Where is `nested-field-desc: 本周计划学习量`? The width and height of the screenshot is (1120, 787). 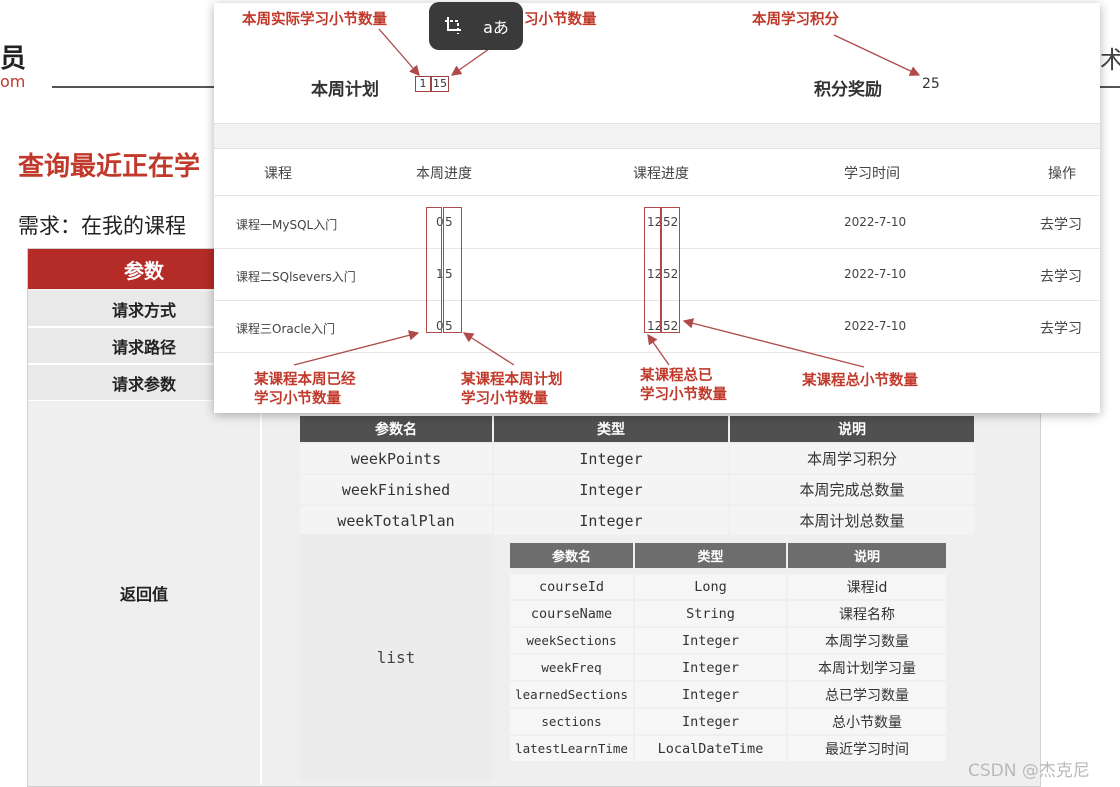
nested-field-desc: 本周计划学习量 is located at coordinates (867, 667).